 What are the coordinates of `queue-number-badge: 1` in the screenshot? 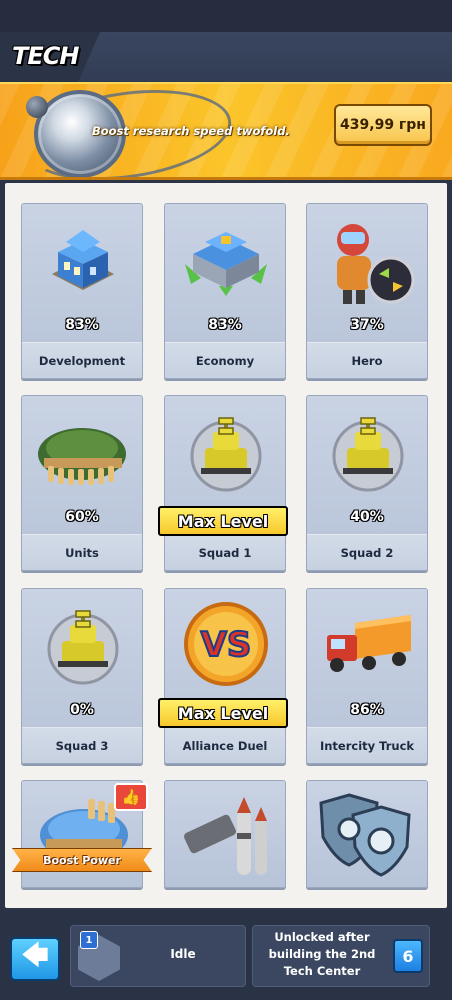 It's located at (89, 940).